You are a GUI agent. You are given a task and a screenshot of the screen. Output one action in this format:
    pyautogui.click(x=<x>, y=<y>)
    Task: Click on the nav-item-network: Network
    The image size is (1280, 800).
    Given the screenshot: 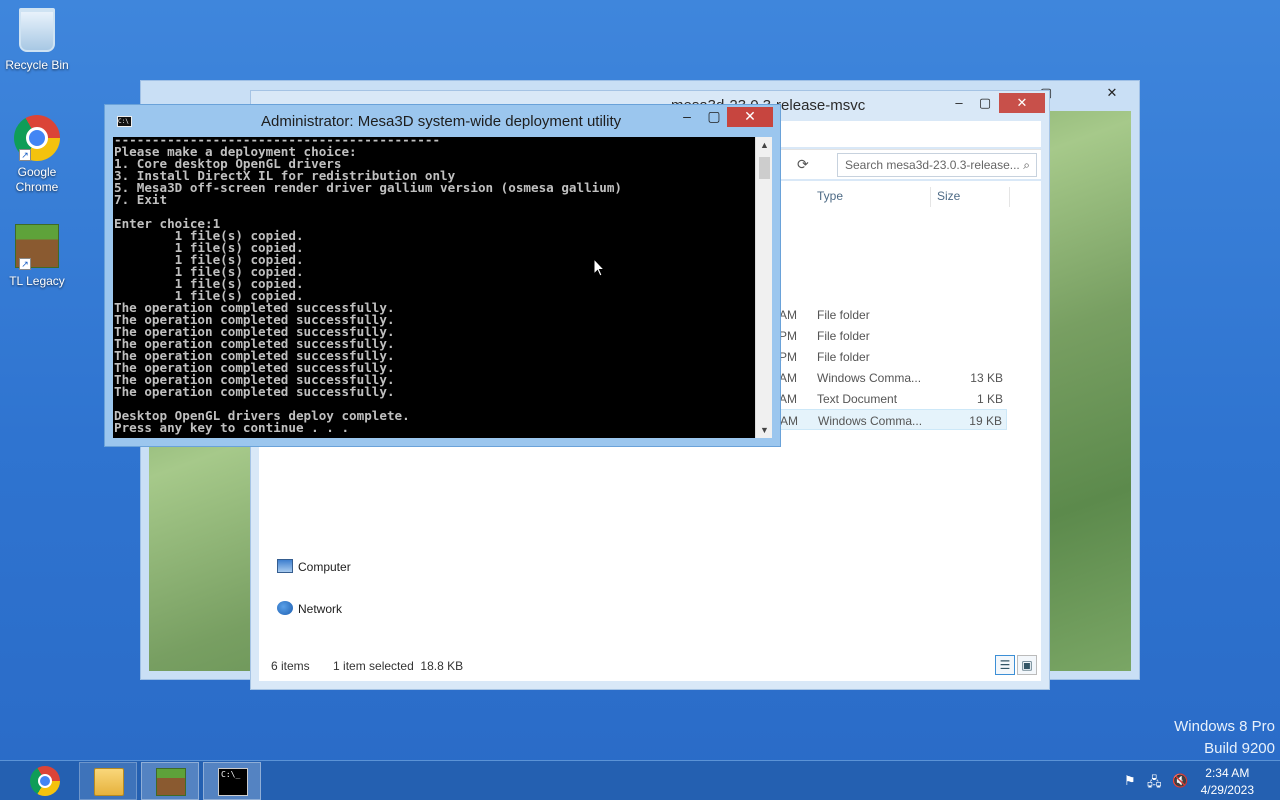 What is the action you would take?
    pyautogui.click(x=309, y=608)
    